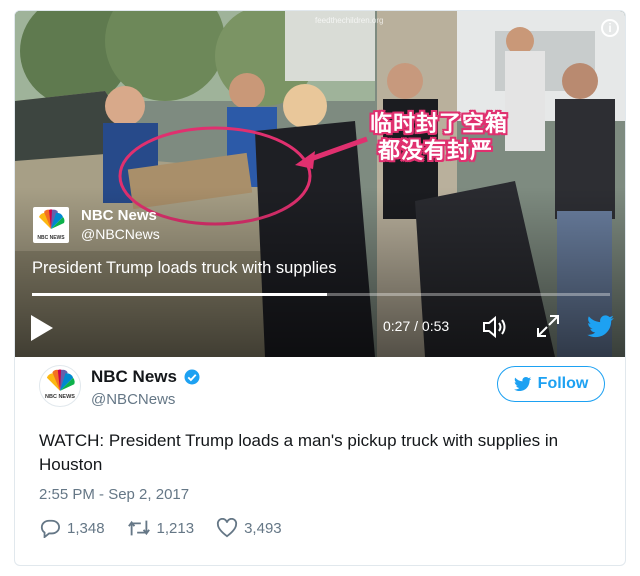 Image resolution: width=640 pixels, height=576 pixels. I want to click on like-icon, so click(227, 528).